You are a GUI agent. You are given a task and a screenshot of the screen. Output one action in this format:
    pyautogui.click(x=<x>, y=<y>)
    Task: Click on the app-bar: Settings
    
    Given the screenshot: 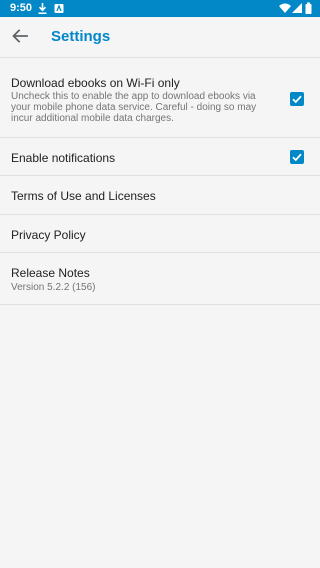 What is the action you would take?
    pyautogui.click(x=160, y=37)
    